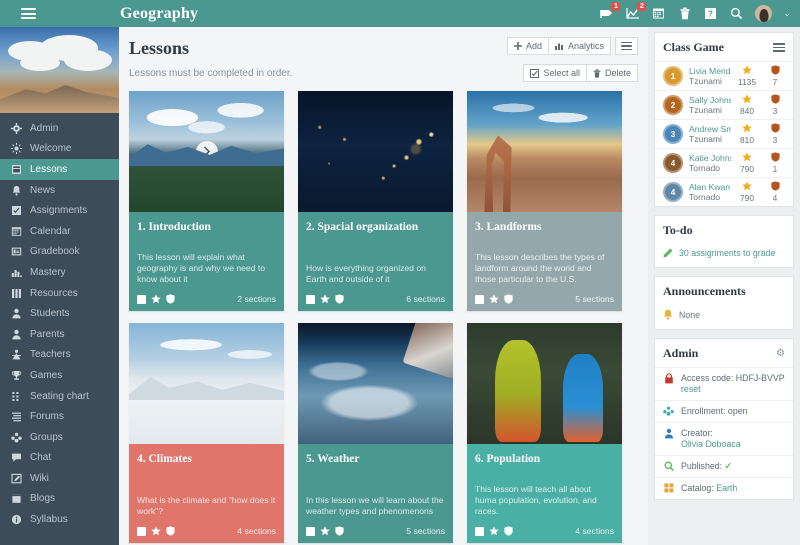 This screenshot has width=800, height=545. I want to click on sidebar-item-label: Groups, so click(46, 437).